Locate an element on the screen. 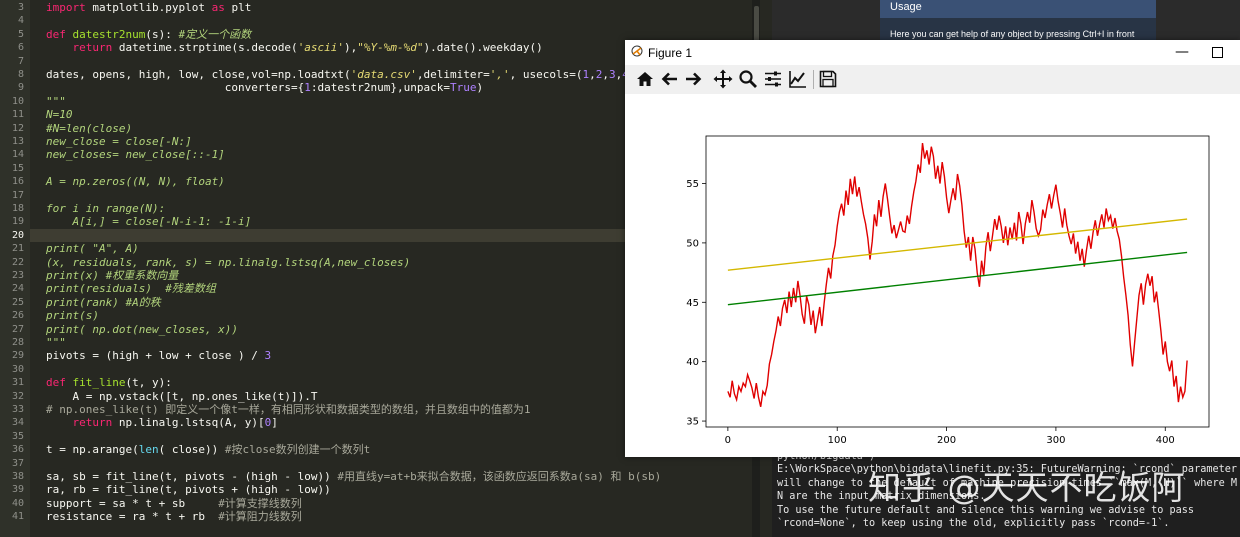 The height and width of the screenshot is (537, 1240). home-icon is located at coordinates (645, 79).